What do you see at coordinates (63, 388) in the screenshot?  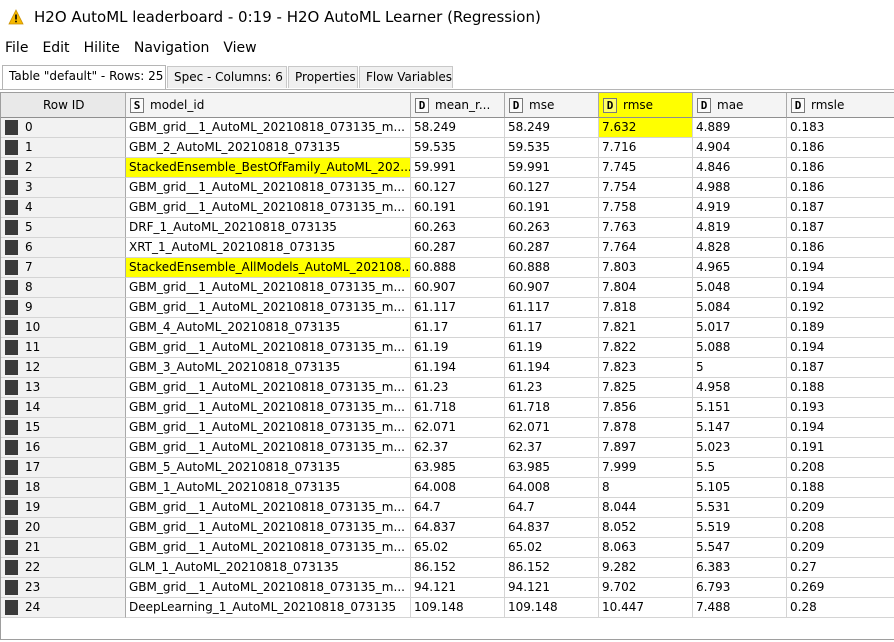 I see `row-id-cell: 13` at bounding box center [63, 388].